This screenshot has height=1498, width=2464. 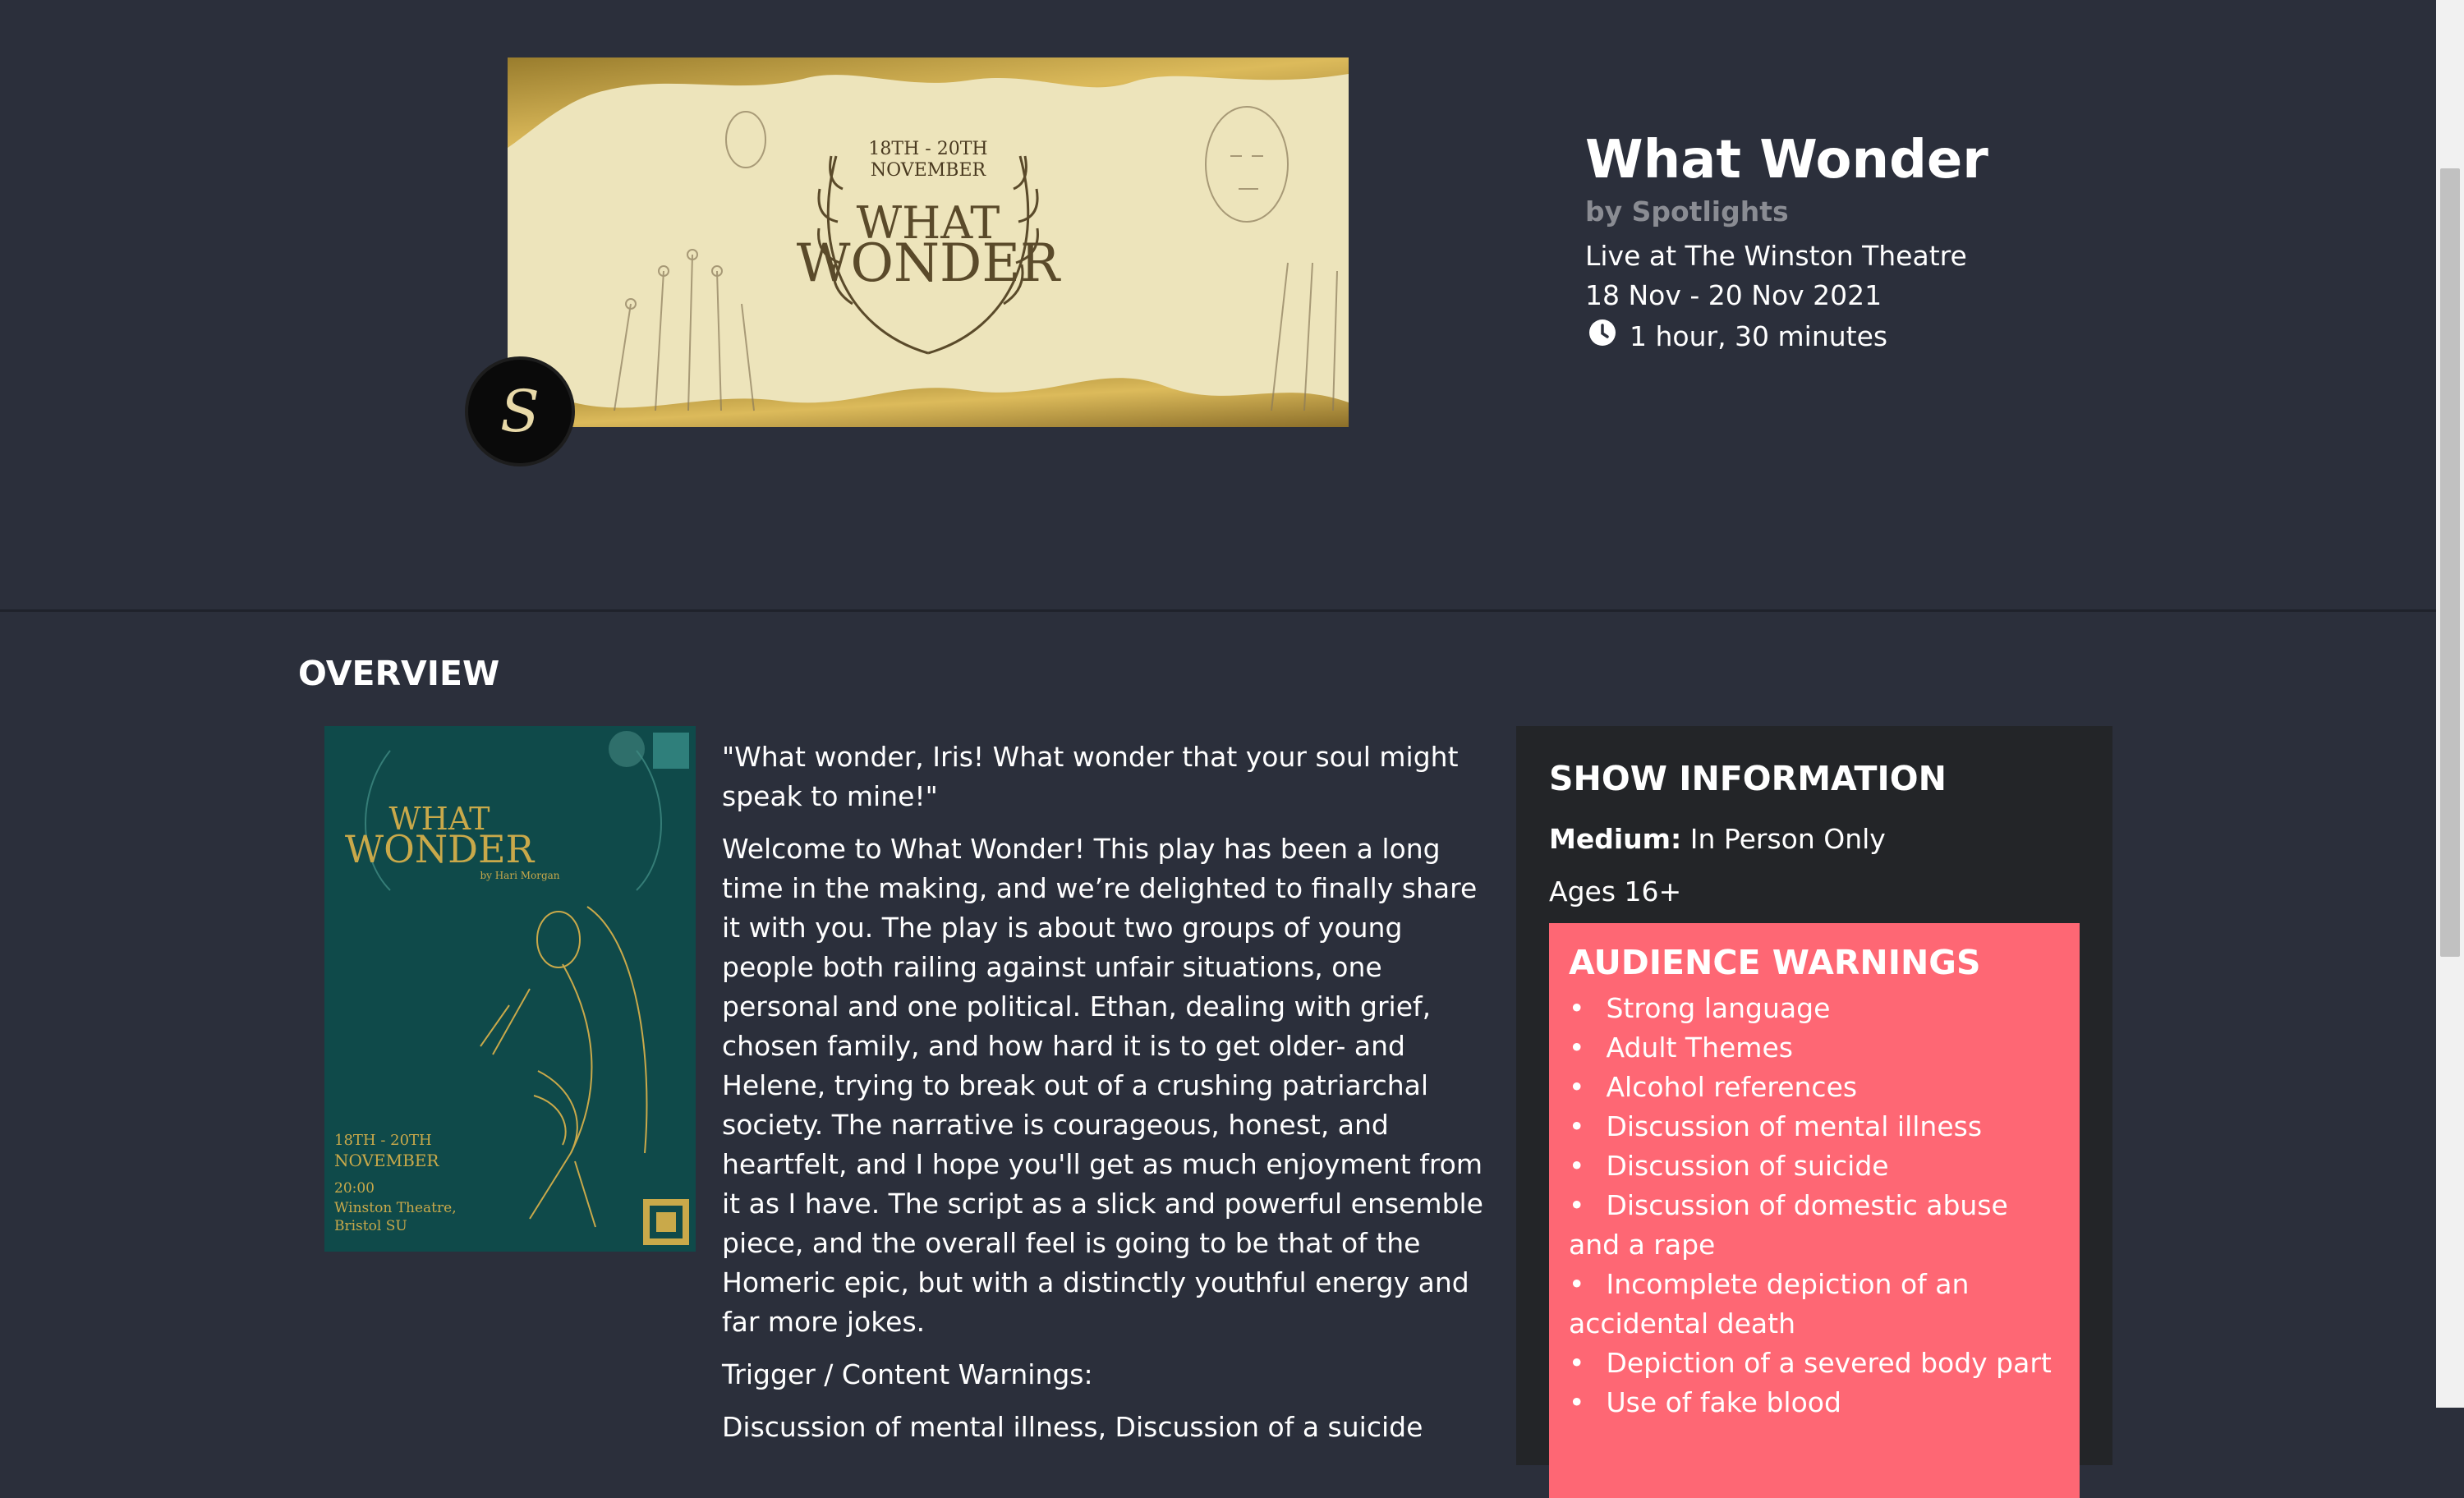 I want to click on logo-letter: S, so click(x=520, y=411).